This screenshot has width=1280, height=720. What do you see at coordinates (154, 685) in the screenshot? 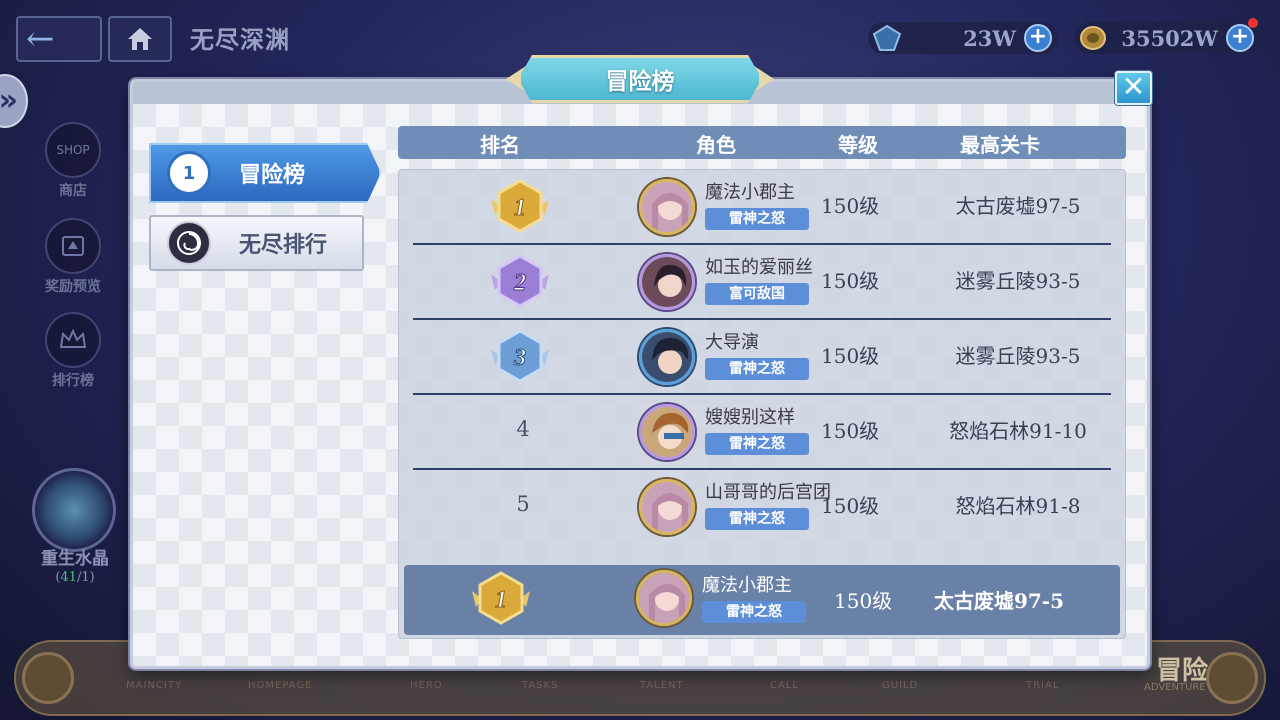
I see `nav-tab-maincity: MAINCITY` at bounding box center [154, 685].